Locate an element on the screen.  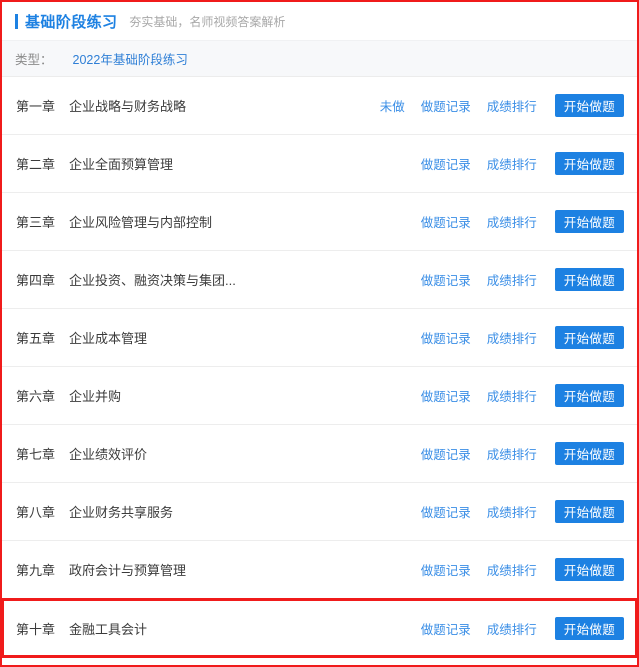
chapter-row: 第七章 企业绩效评价 做题记录 成绩排行 开始做题 is located at coordinates (319, 454).